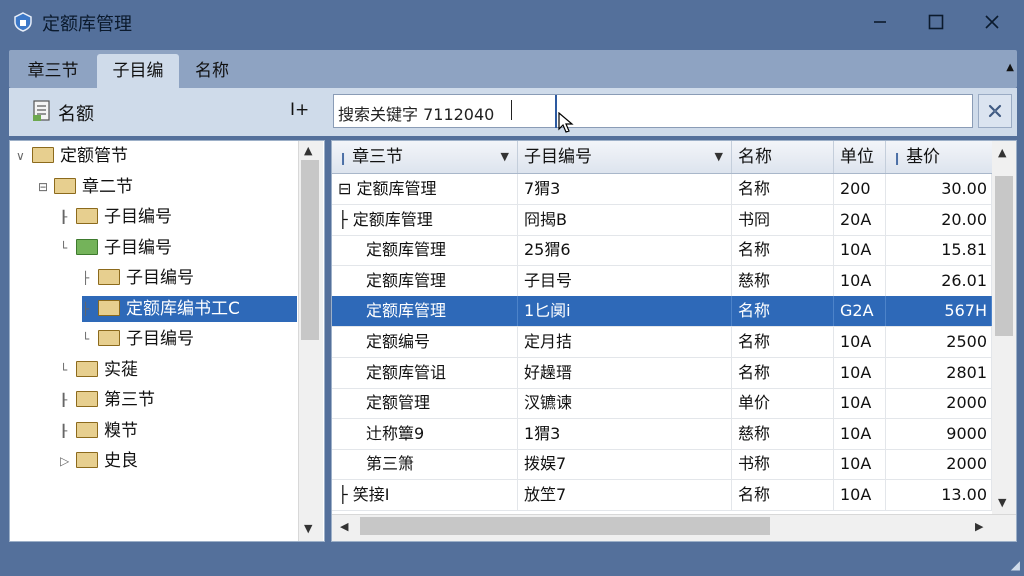 This screenshot has height=576, width=1024. I want to click on table-cell: 慈称, so click(783, 433).